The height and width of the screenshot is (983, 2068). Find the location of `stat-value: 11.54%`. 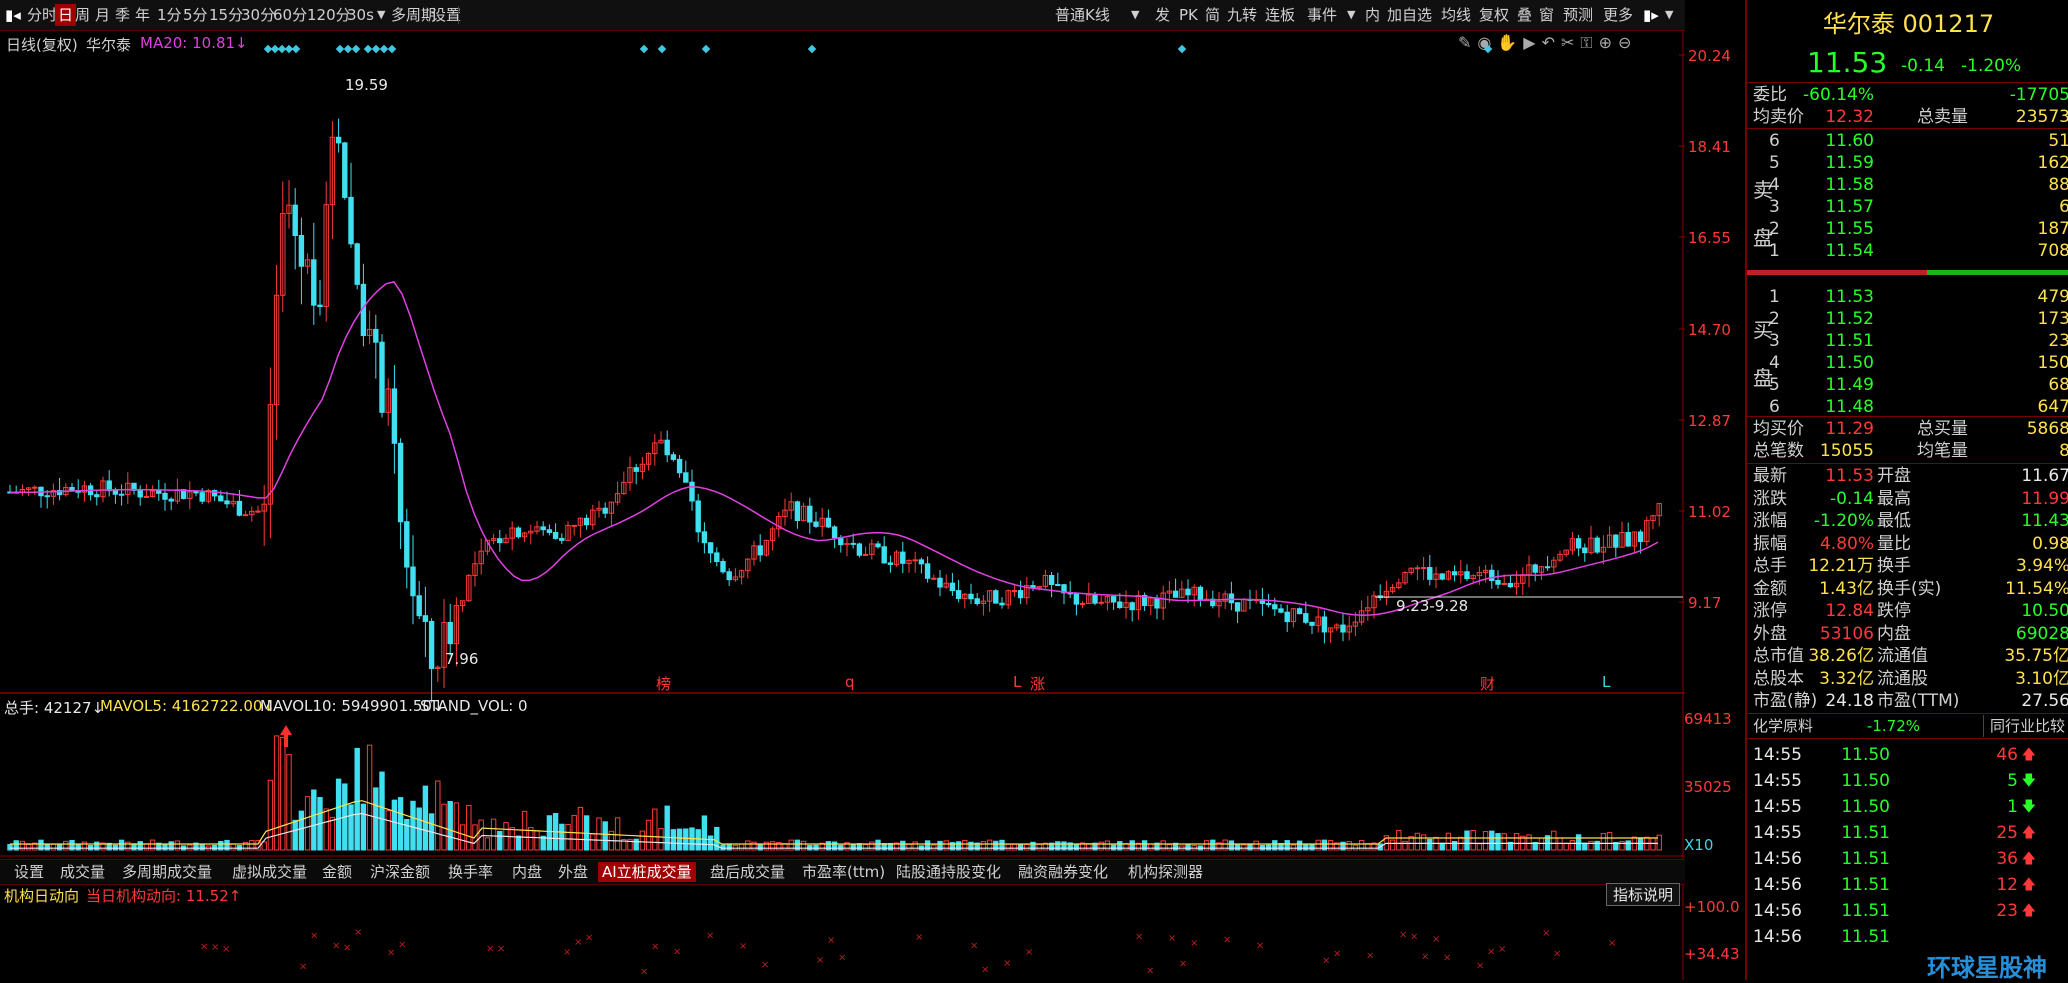

stat-value: 11.54% is located at coordinates (2036, 588).